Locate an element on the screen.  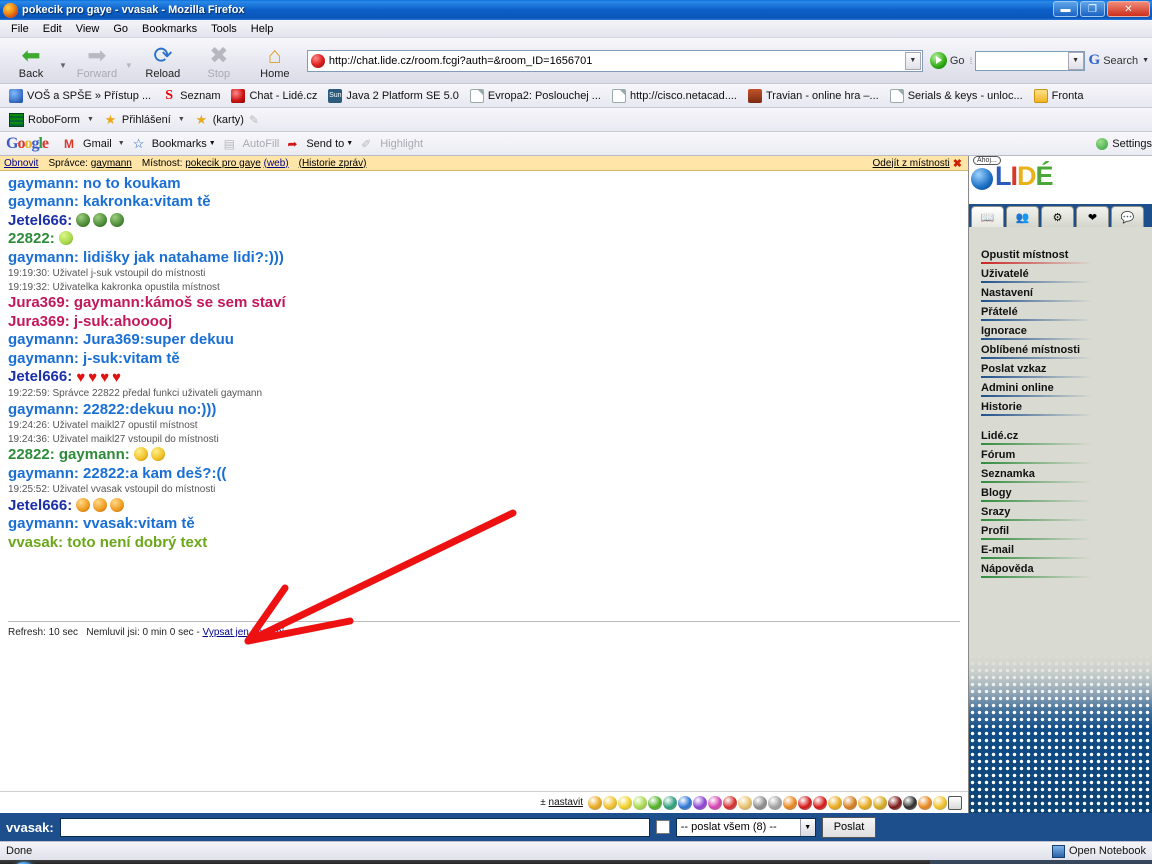
search-dropdown-icon: ▼ is located at coordinates (1075, 60).